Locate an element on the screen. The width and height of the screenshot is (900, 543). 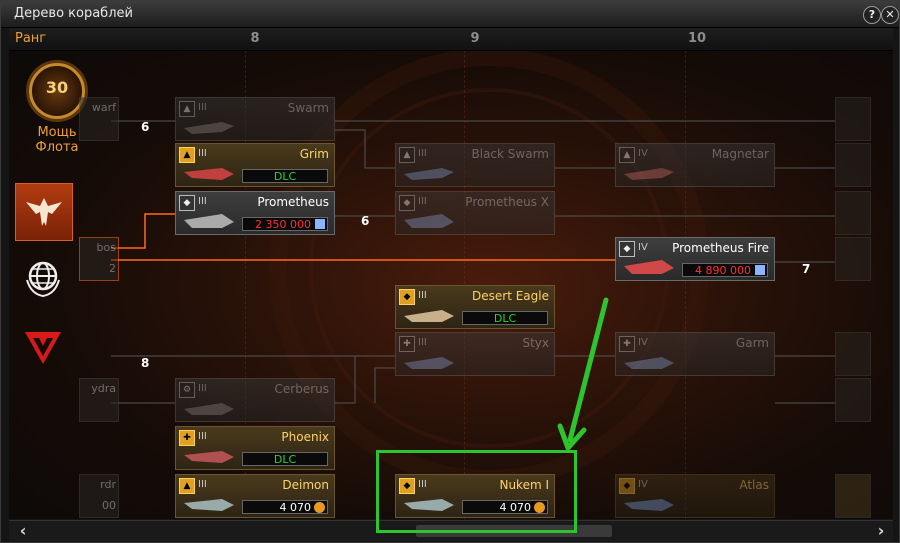
offscreen-ship-card: rdr 00 is located at coordinates (99, 496).